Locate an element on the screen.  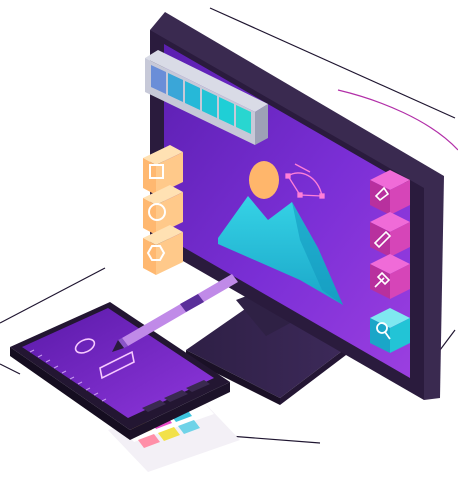
side-tools is located at coordinates (390, 261).